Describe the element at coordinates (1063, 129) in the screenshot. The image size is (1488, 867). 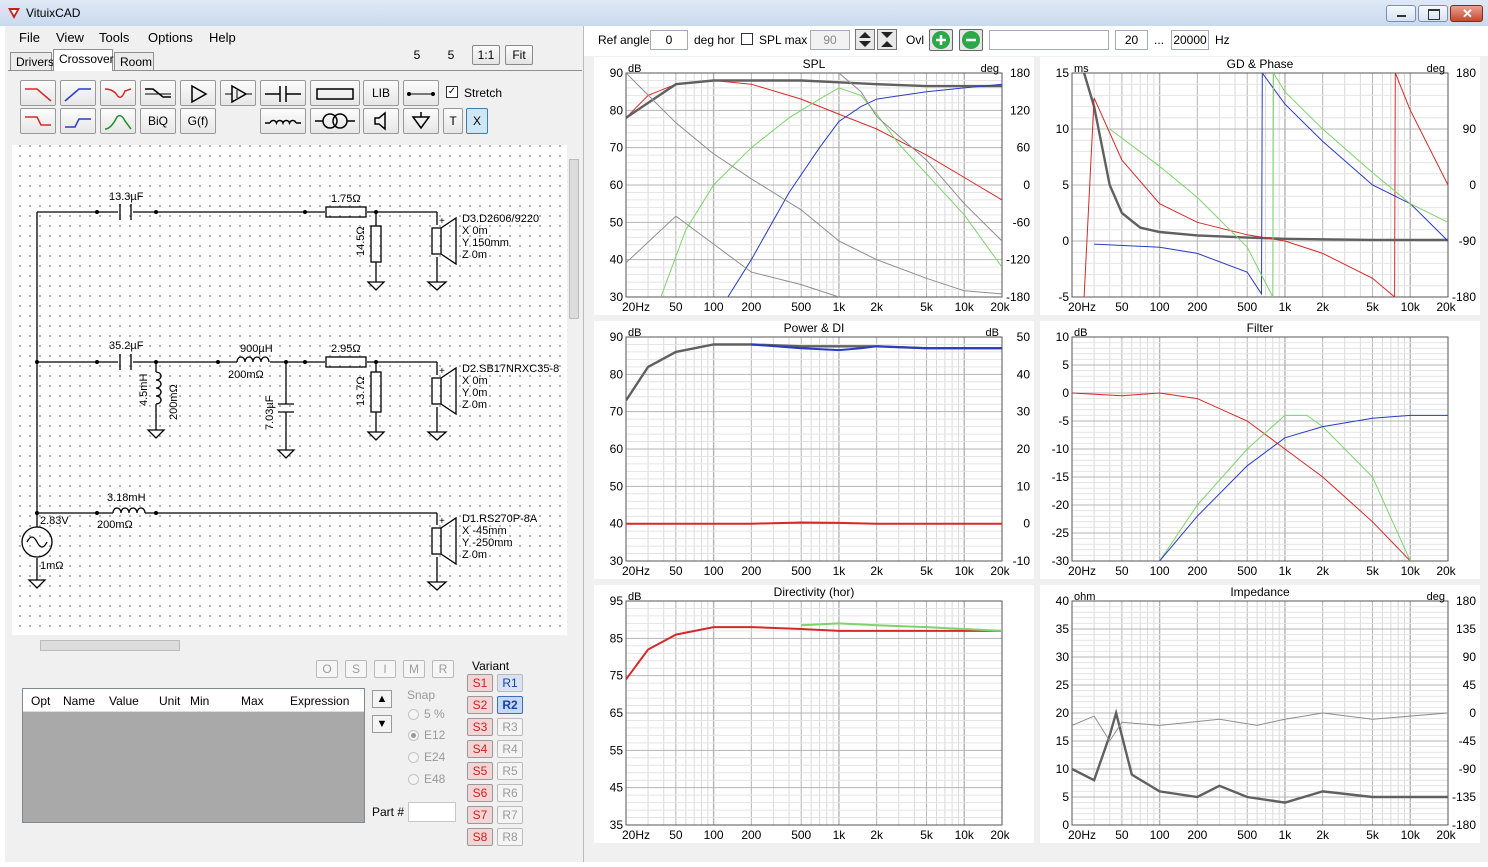
I see `y-tick-label: 10` at that location.